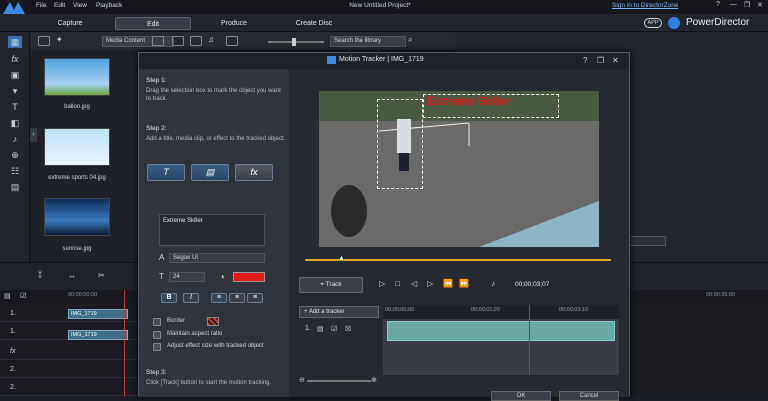 This screenshot has height=401, width=768. I want to click on dialog-close-button: ✕, so click(615, 60).